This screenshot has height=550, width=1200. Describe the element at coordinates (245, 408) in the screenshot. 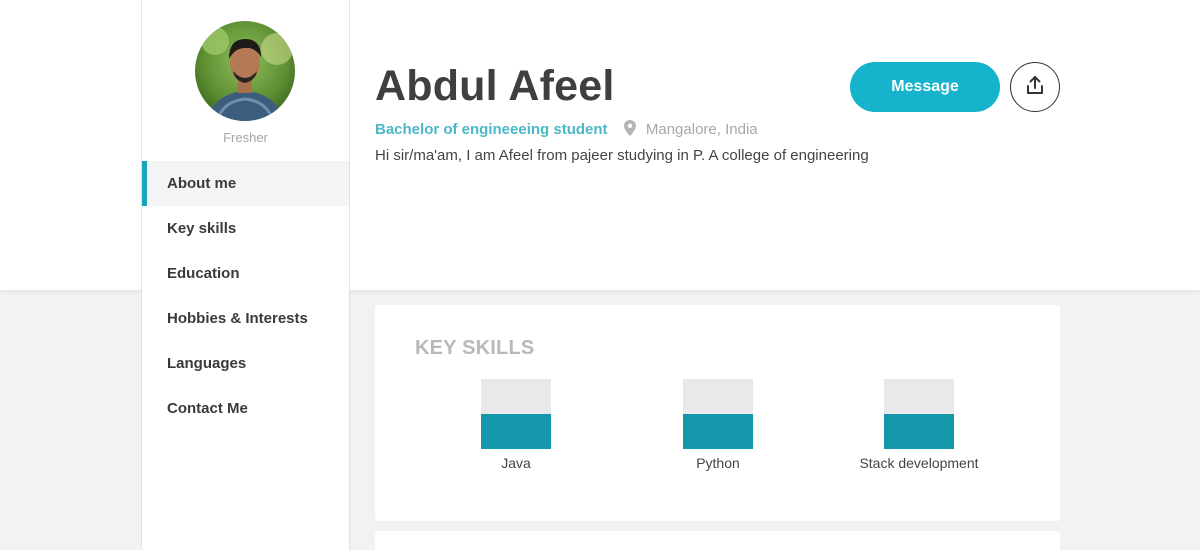

I see `sidebar-item-contact-me: Contact Me` at that location.